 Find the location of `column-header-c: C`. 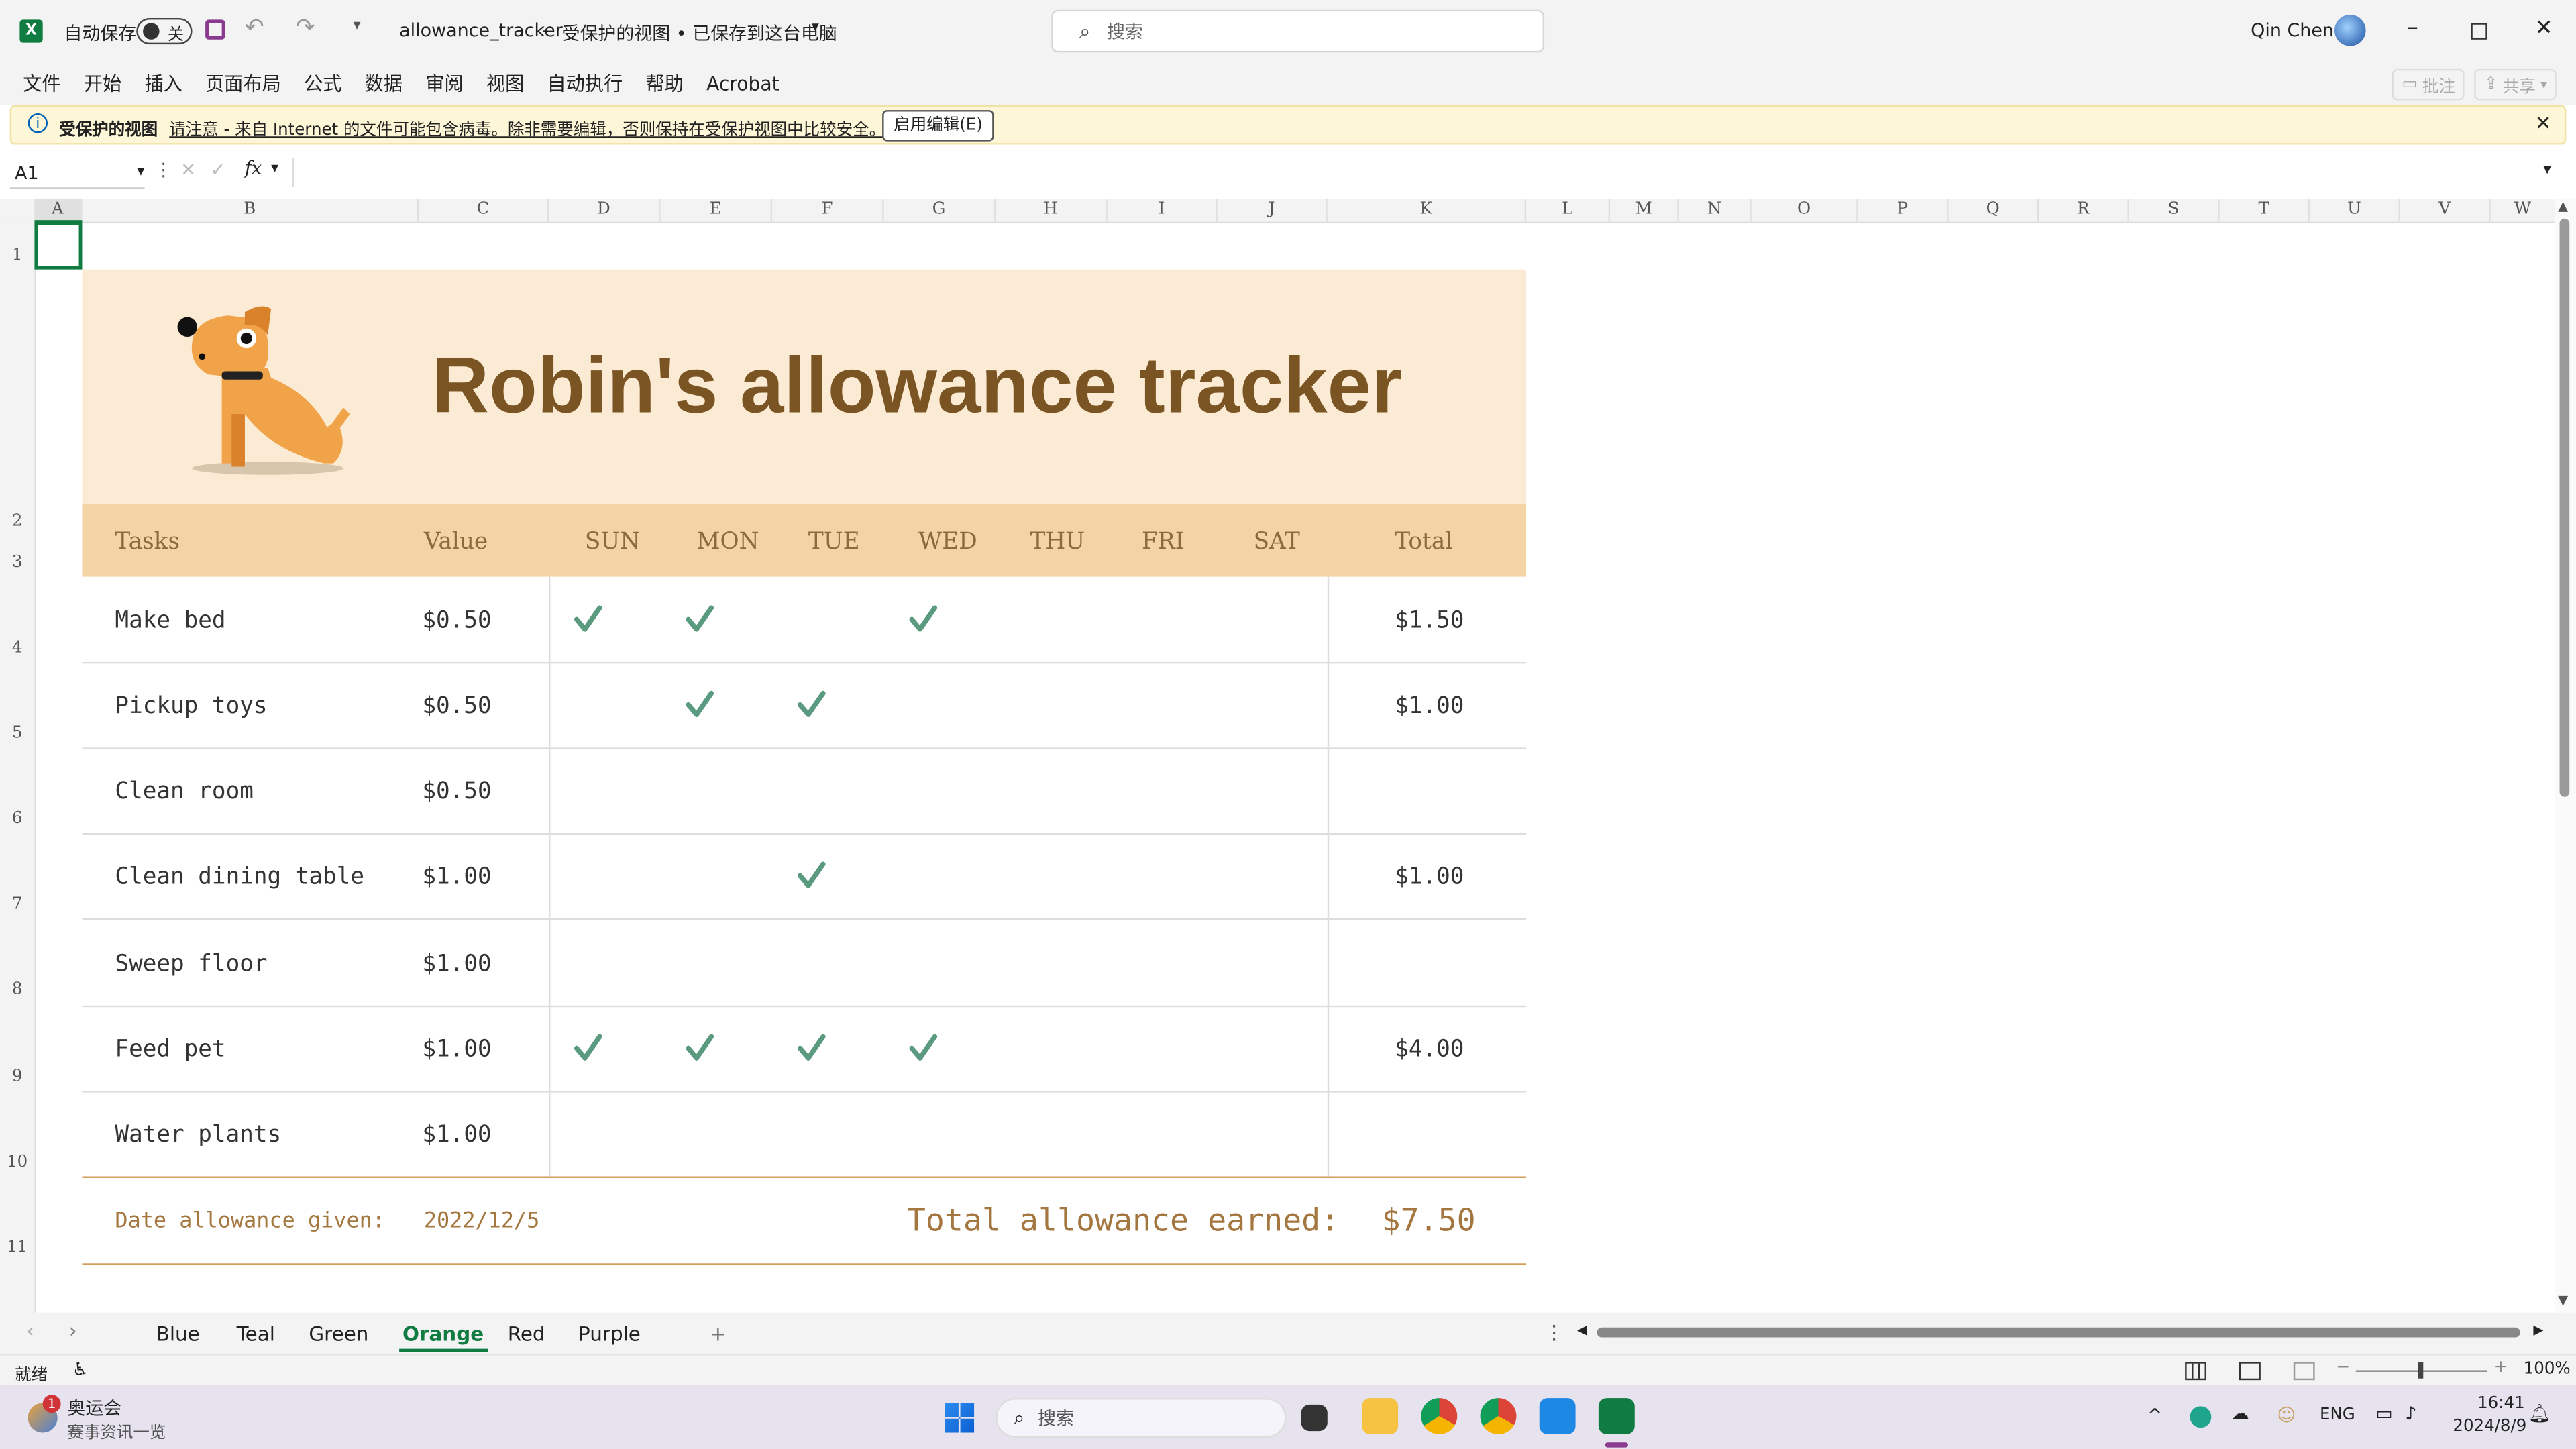

column-header-c: C is located at coordinates (484, 210).